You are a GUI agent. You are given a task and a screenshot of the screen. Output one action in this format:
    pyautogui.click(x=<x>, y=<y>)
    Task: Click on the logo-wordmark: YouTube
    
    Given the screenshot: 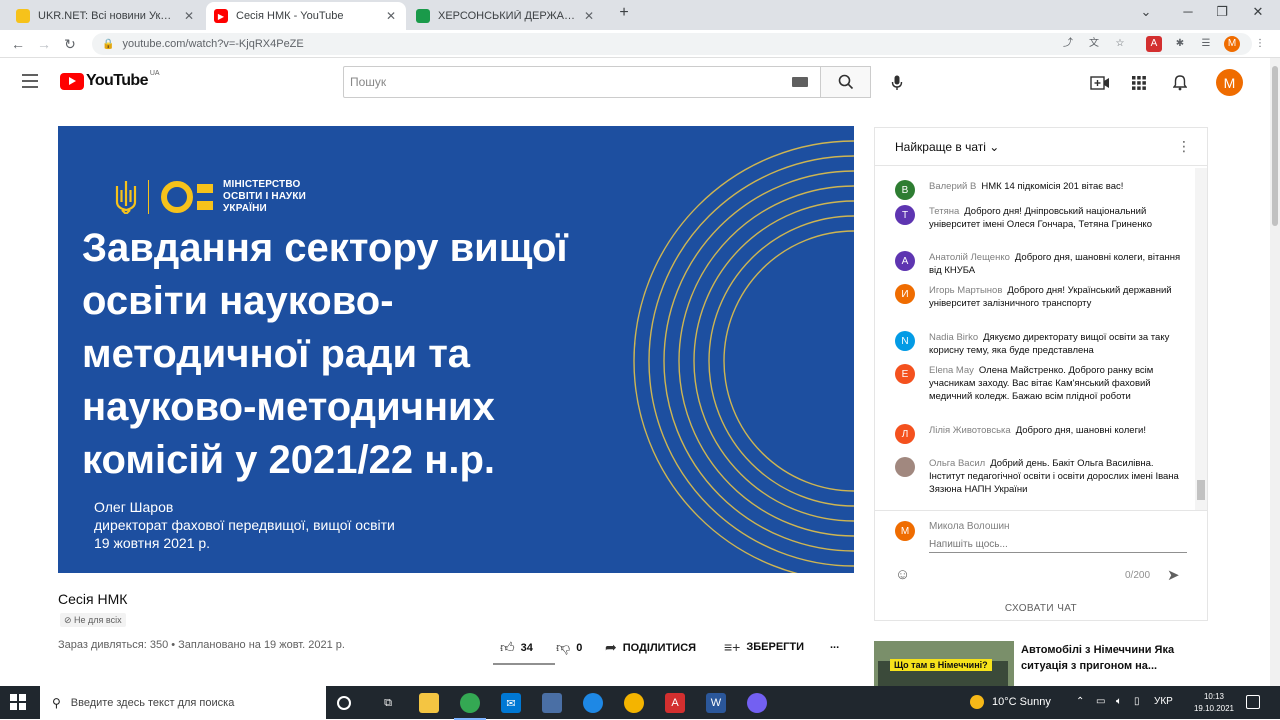 What is the action you would take?
    pyautogui.click(x=117, y=80)
    